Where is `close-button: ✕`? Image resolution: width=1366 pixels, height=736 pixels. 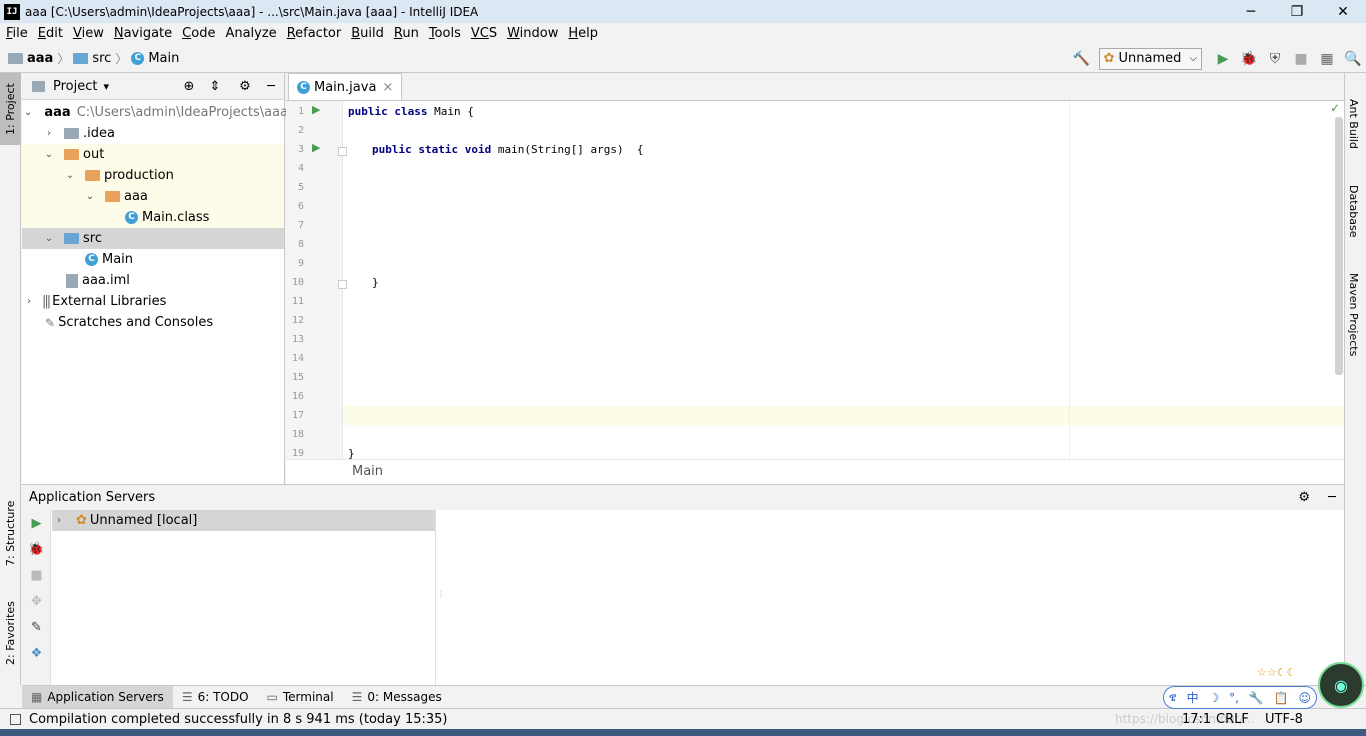
close-button: ✕ is located at coordinates (1343, 11).